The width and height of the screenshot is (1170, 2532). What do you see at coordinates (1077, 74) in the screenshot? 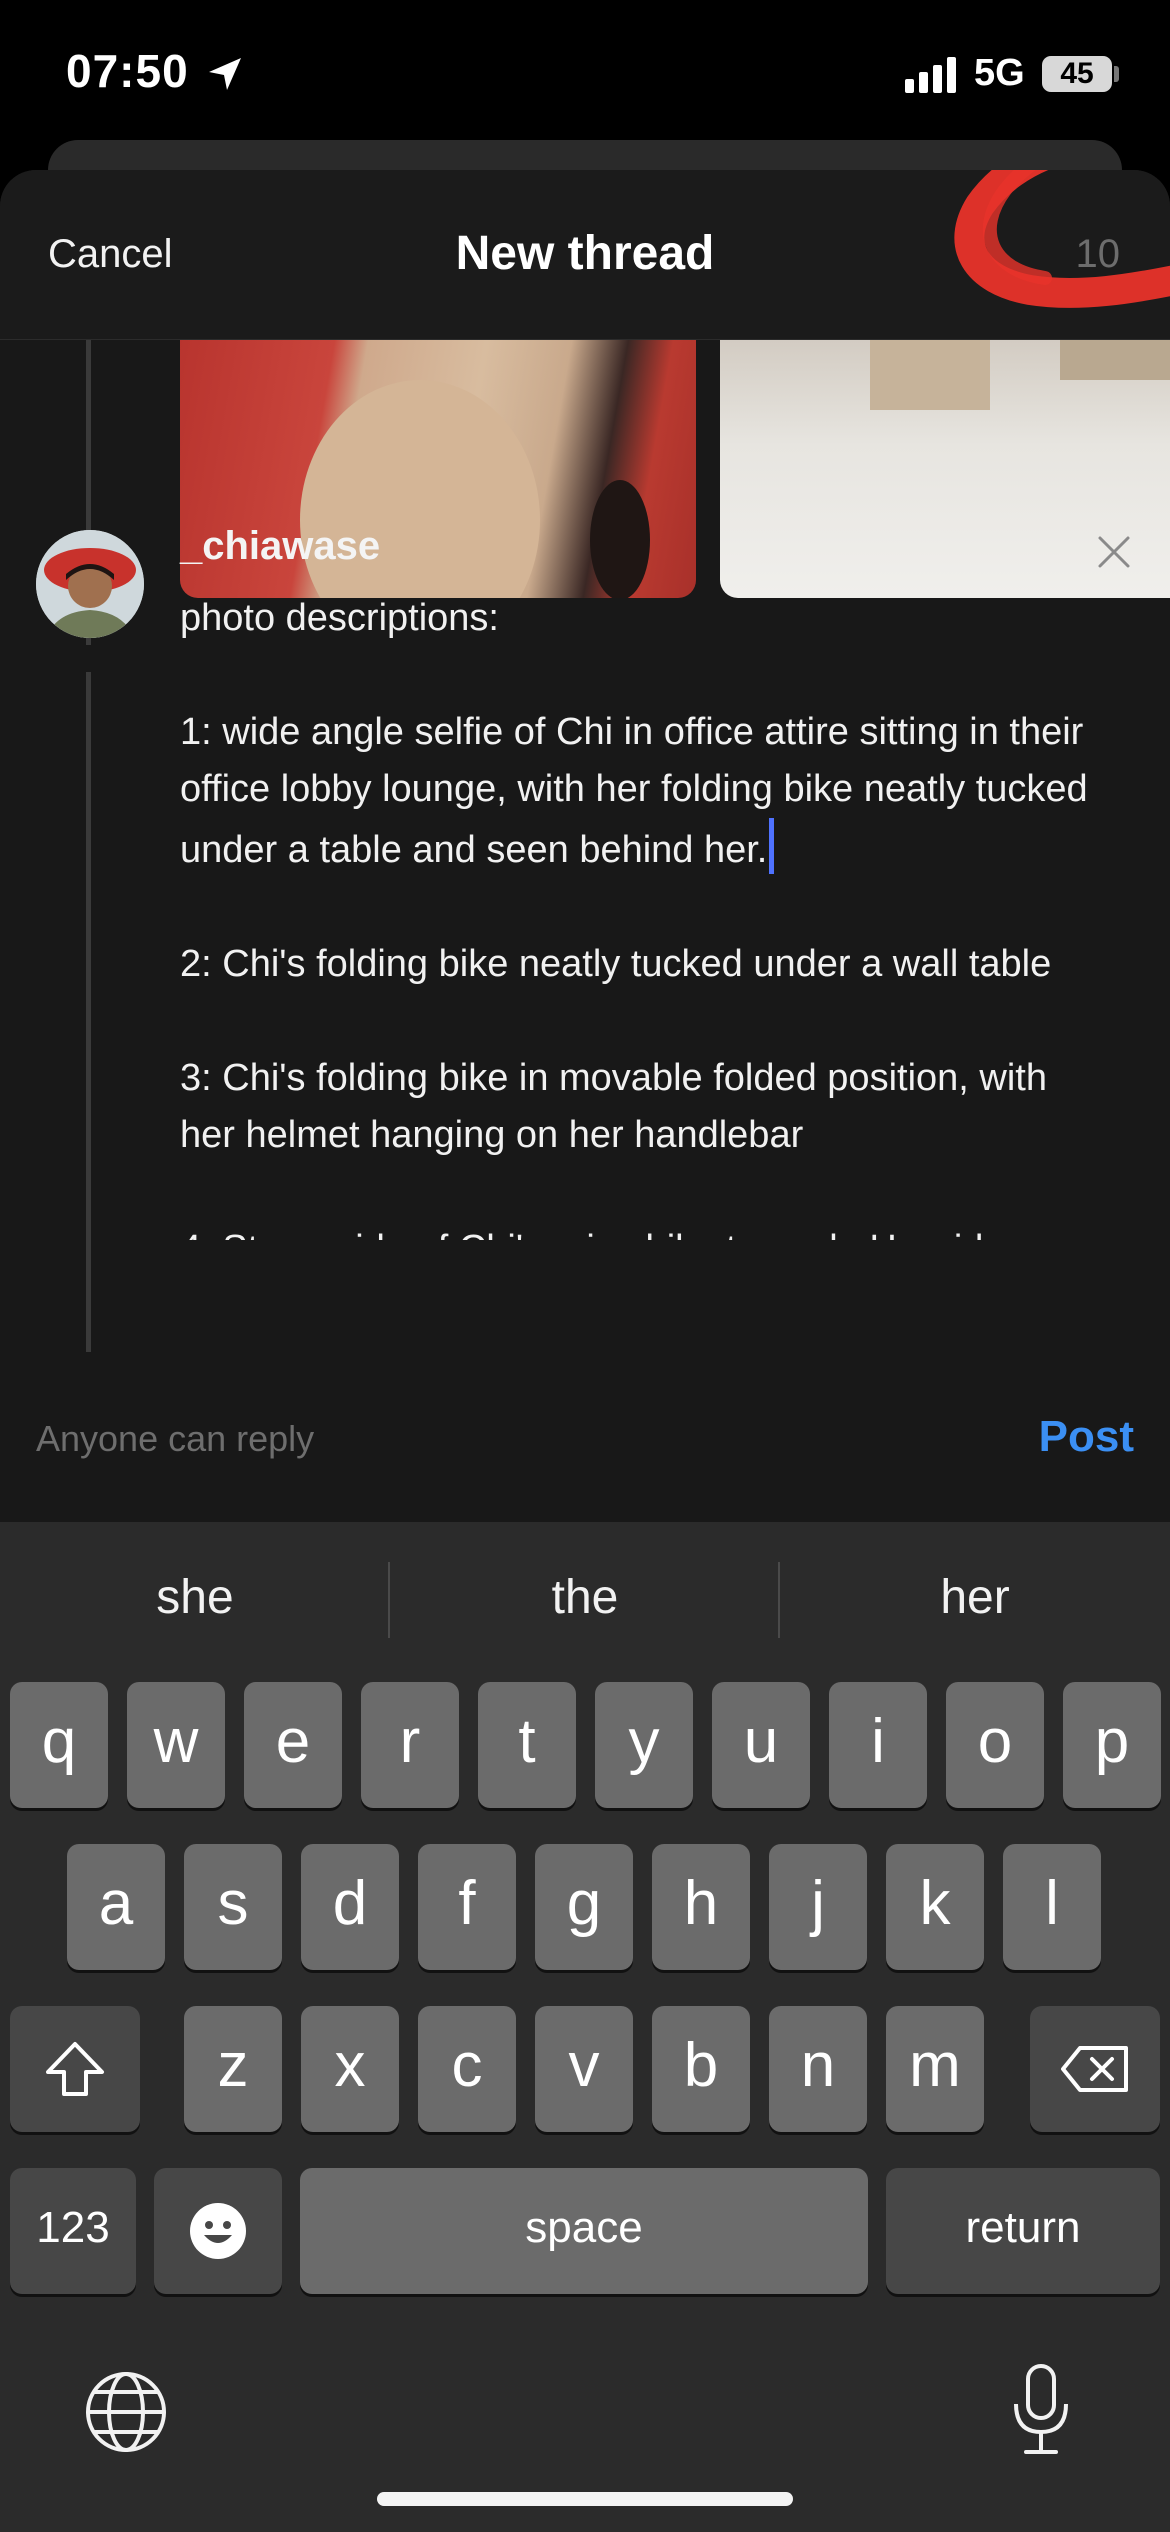
I see `battery-indicator: 45` at bounding box center [1077, 74].